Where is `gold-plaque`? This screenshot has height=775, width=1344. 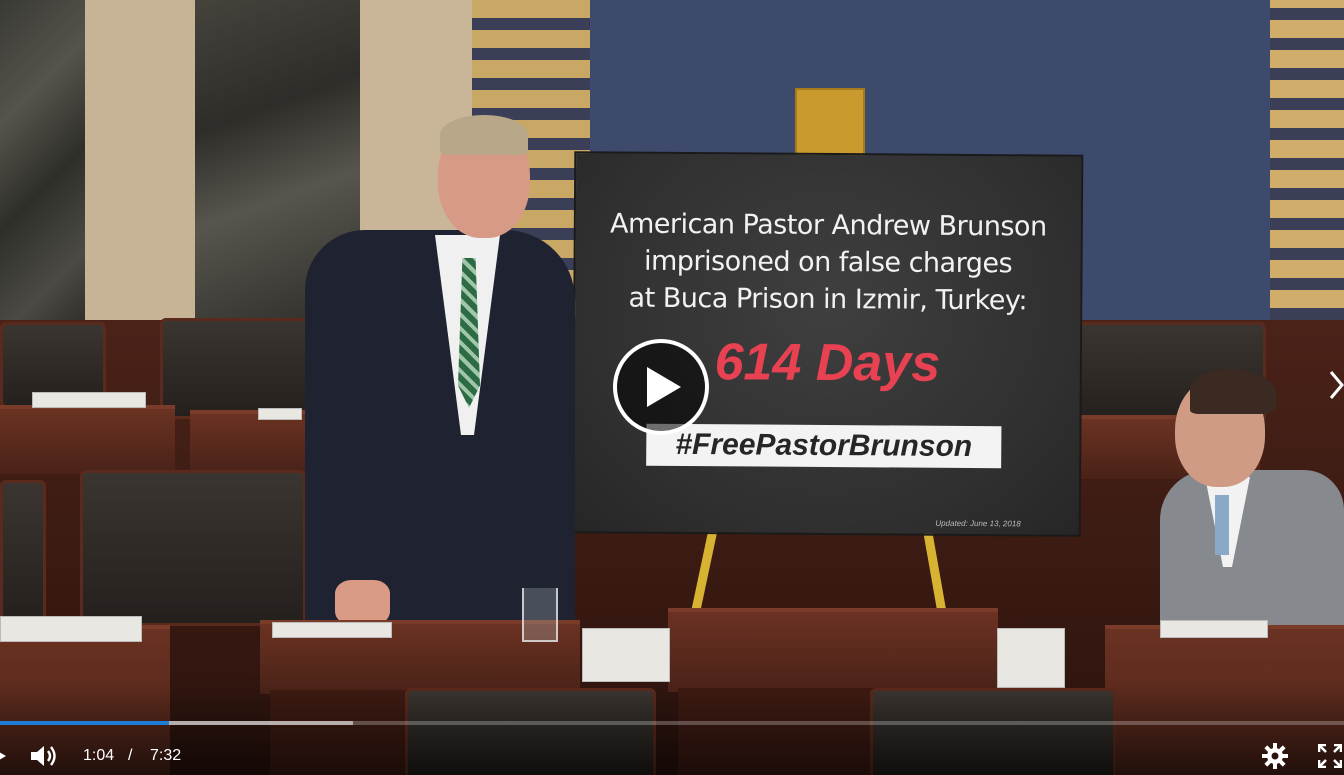 gold-plaque is located at coordinates (830, 123).